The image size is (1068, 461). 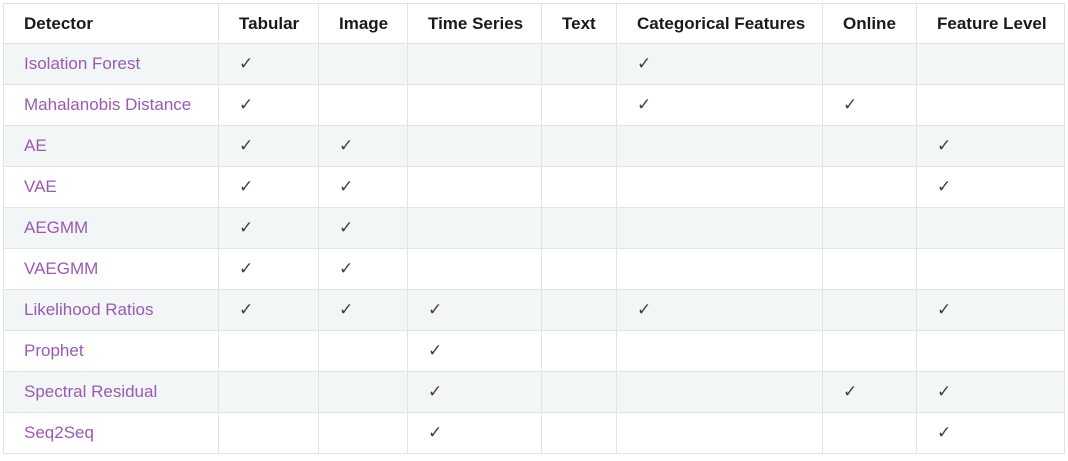 I want to click on detector-link: AEGMM, so click(x=111, y=228).